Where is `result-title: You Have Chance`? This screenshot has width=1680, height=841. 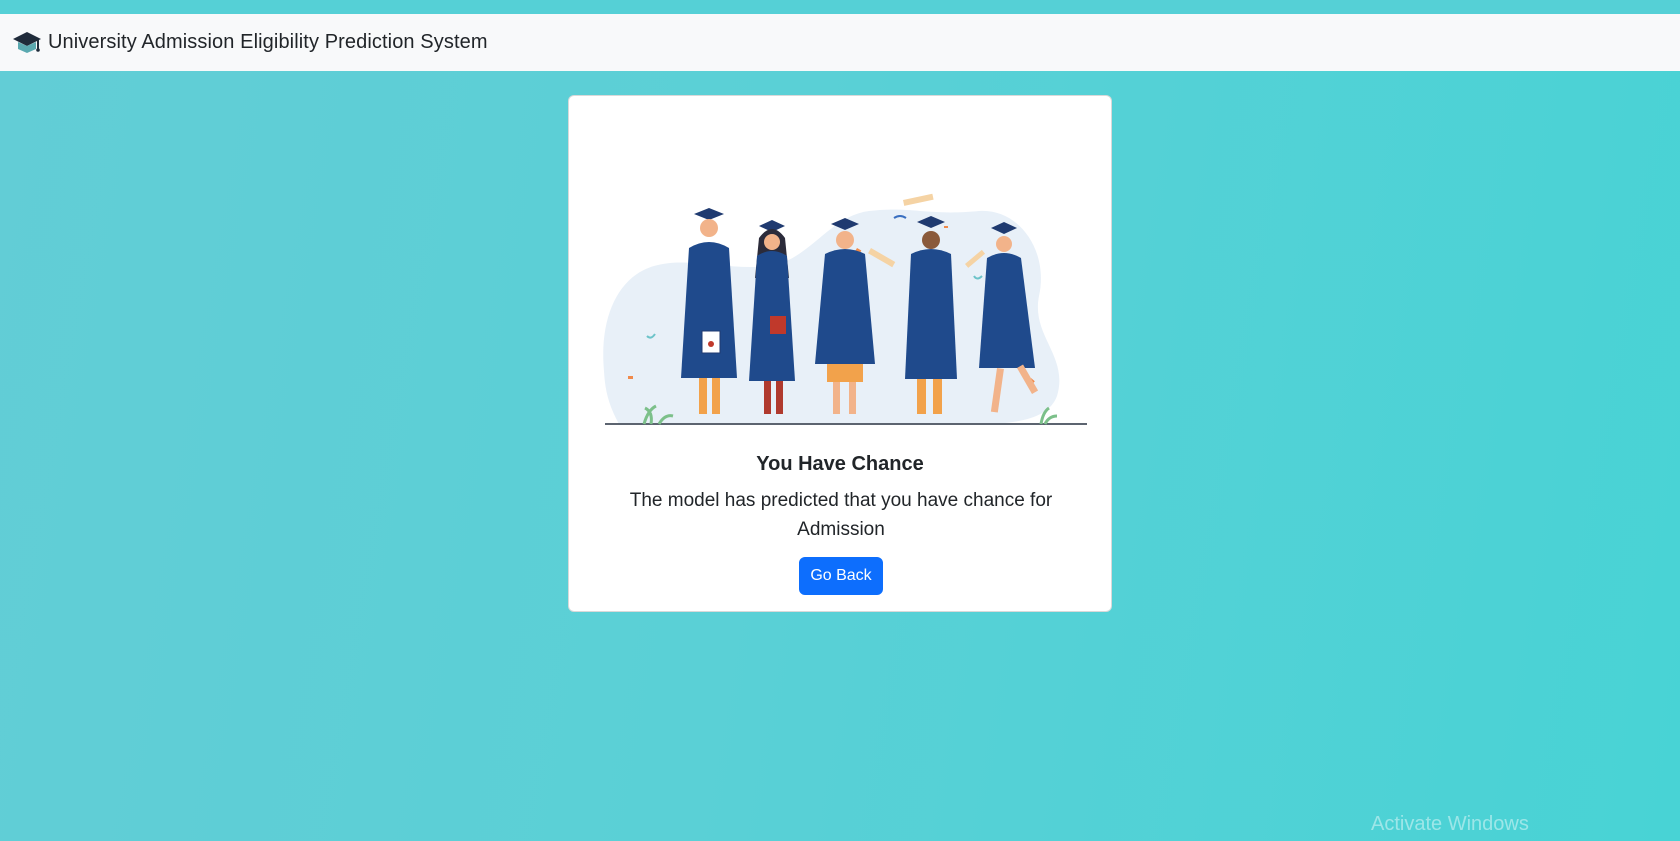
result-title: You Have Chance is located at coordinates (840, 464).